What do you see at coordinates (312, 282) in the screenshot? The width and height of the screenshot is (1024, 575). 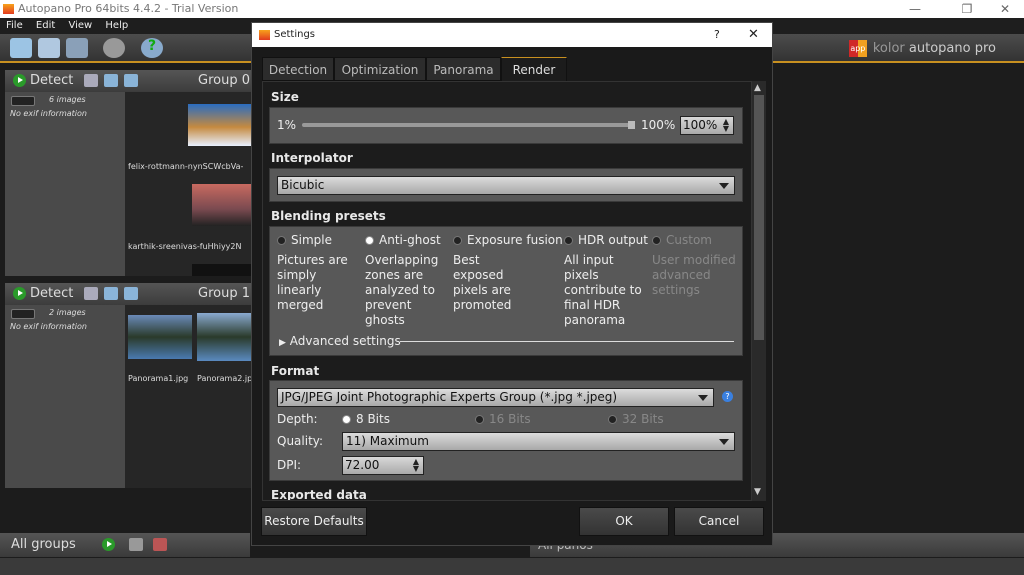 I see `preset-desc: Pictures are simply linearly merged` at bounding box center [312, 282].